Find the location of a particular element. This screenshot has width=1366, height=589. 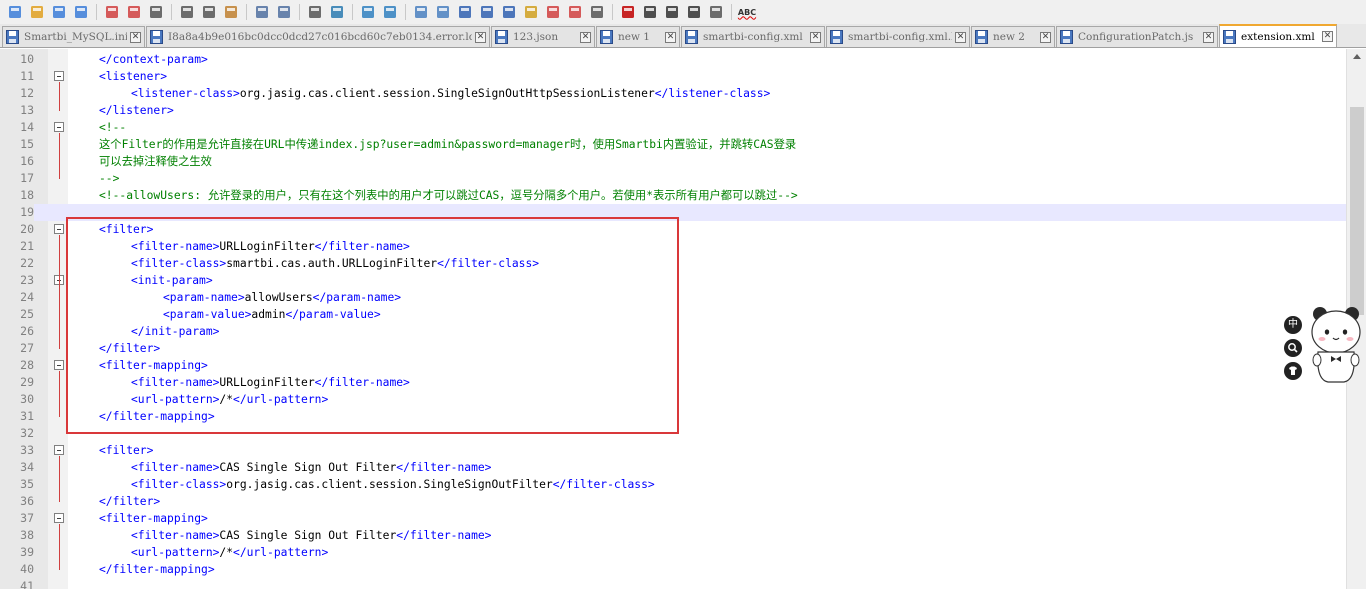

code-line: 41 is located at coordinates (673, 583).